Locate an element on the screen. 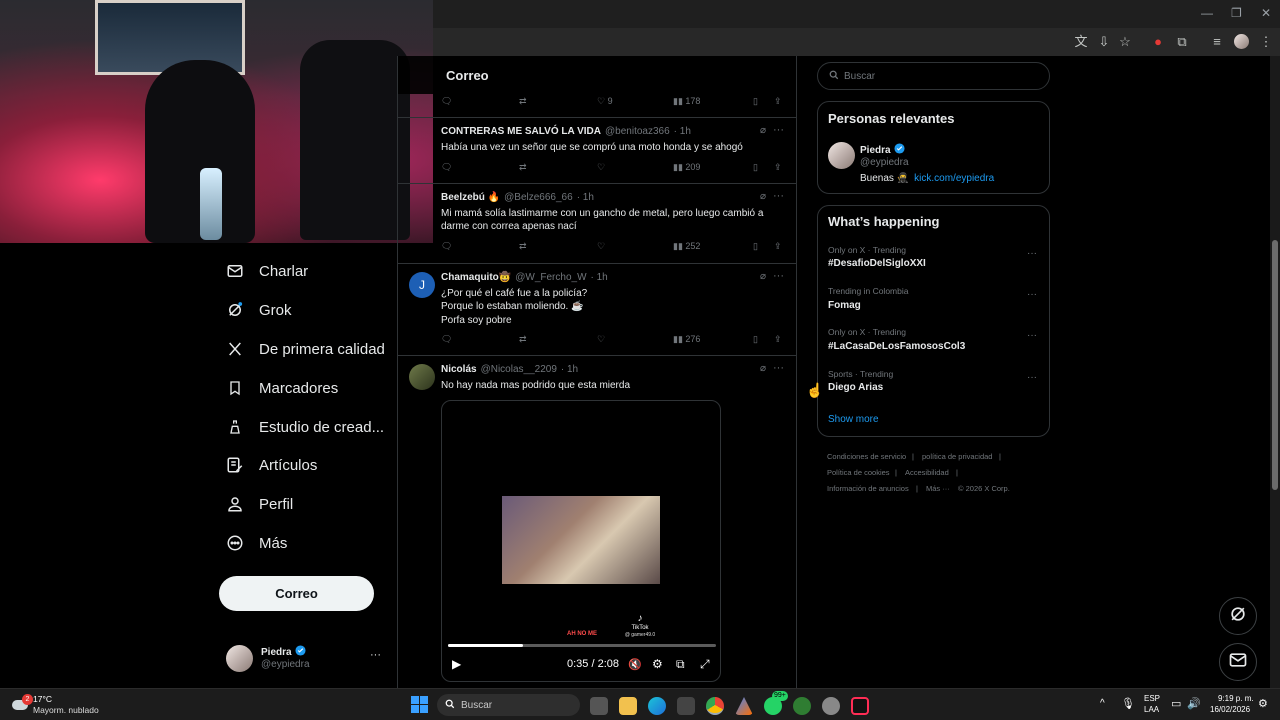  taskbar-search: Buscar is located at coordinates (508, 705).